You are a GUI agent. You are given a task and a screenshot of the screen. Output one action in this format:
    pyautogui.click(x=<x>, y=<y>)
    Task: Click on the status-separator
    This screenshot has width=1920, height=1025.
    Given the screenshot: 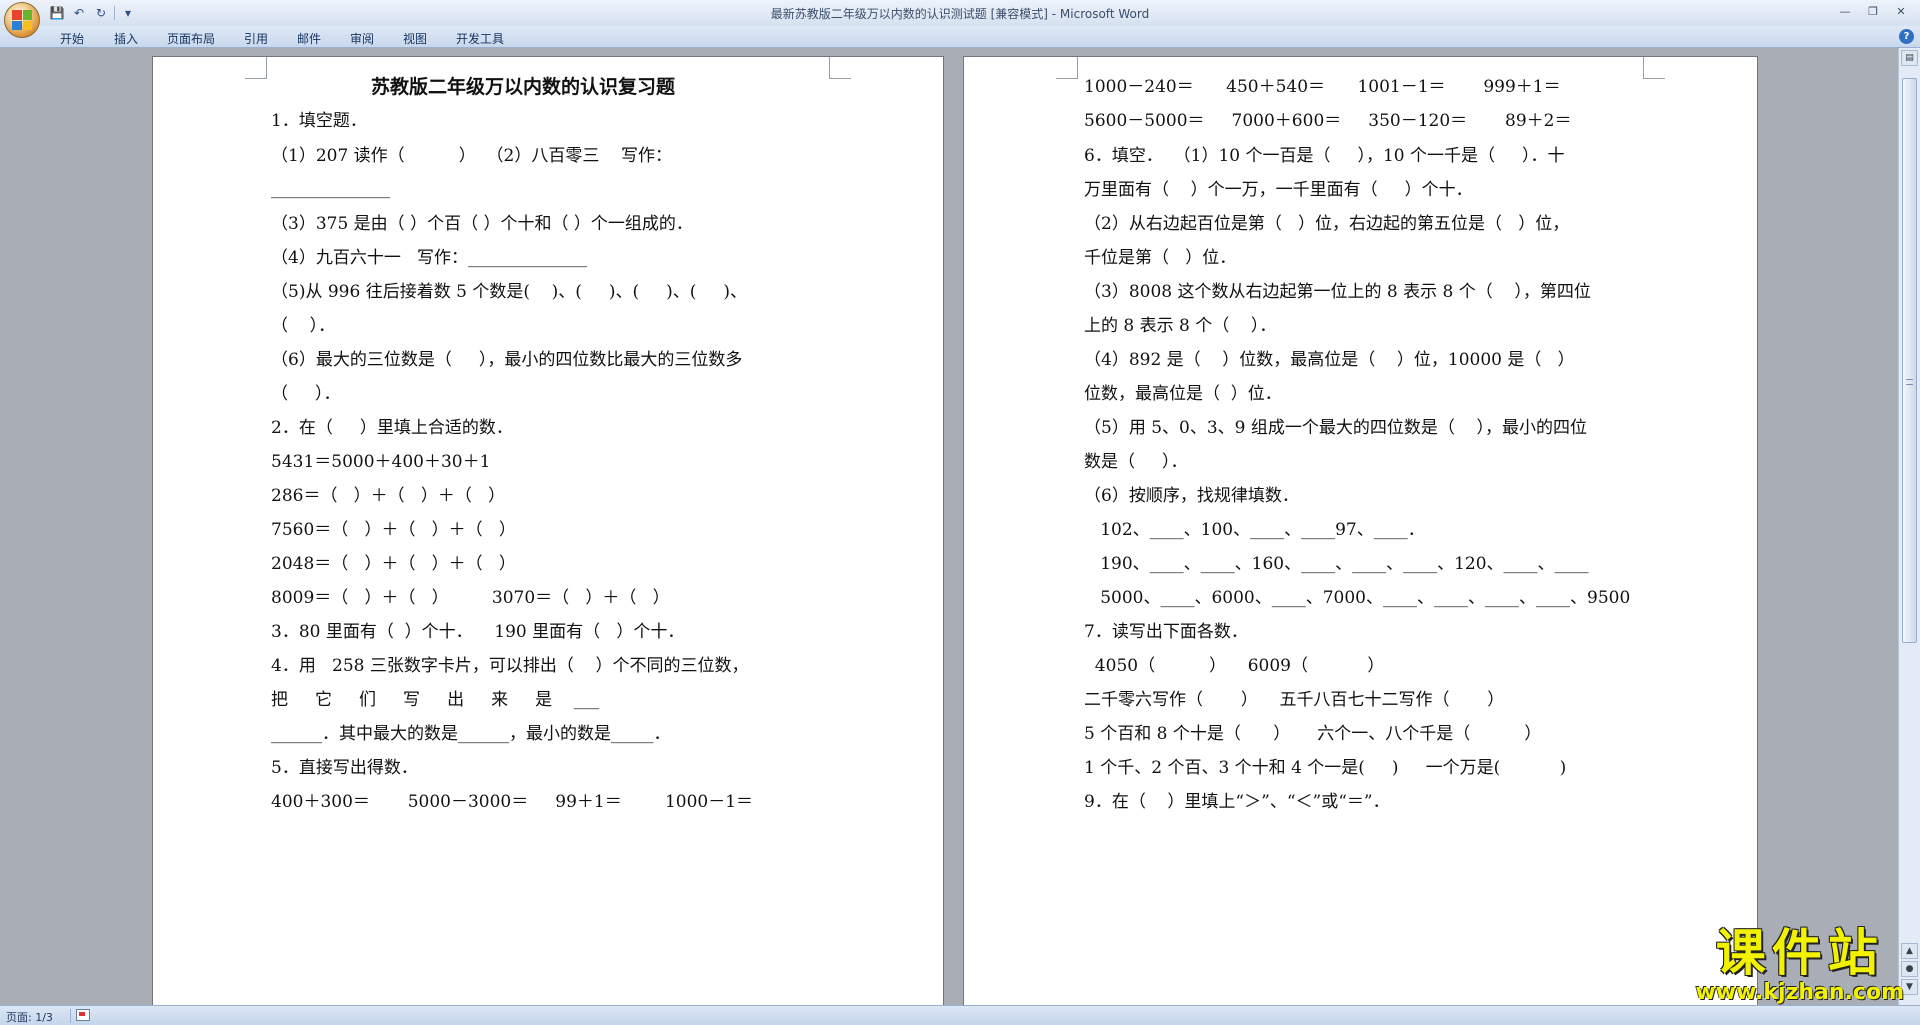 What is the action you would take?
    pyautogui.click(x=70, y=1016)
    